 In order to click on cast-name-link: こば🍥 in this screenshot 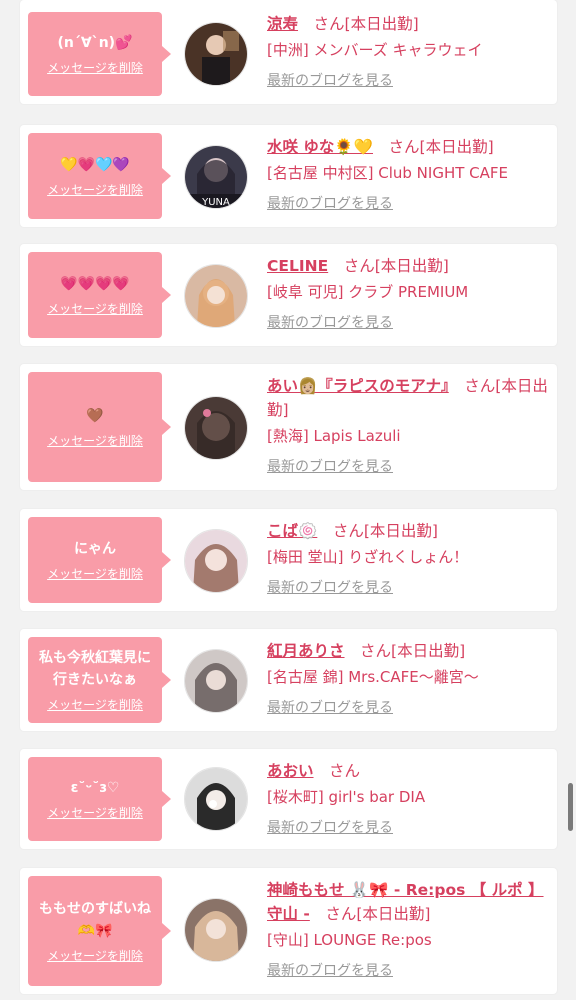, I will do `click(292, 531)`.